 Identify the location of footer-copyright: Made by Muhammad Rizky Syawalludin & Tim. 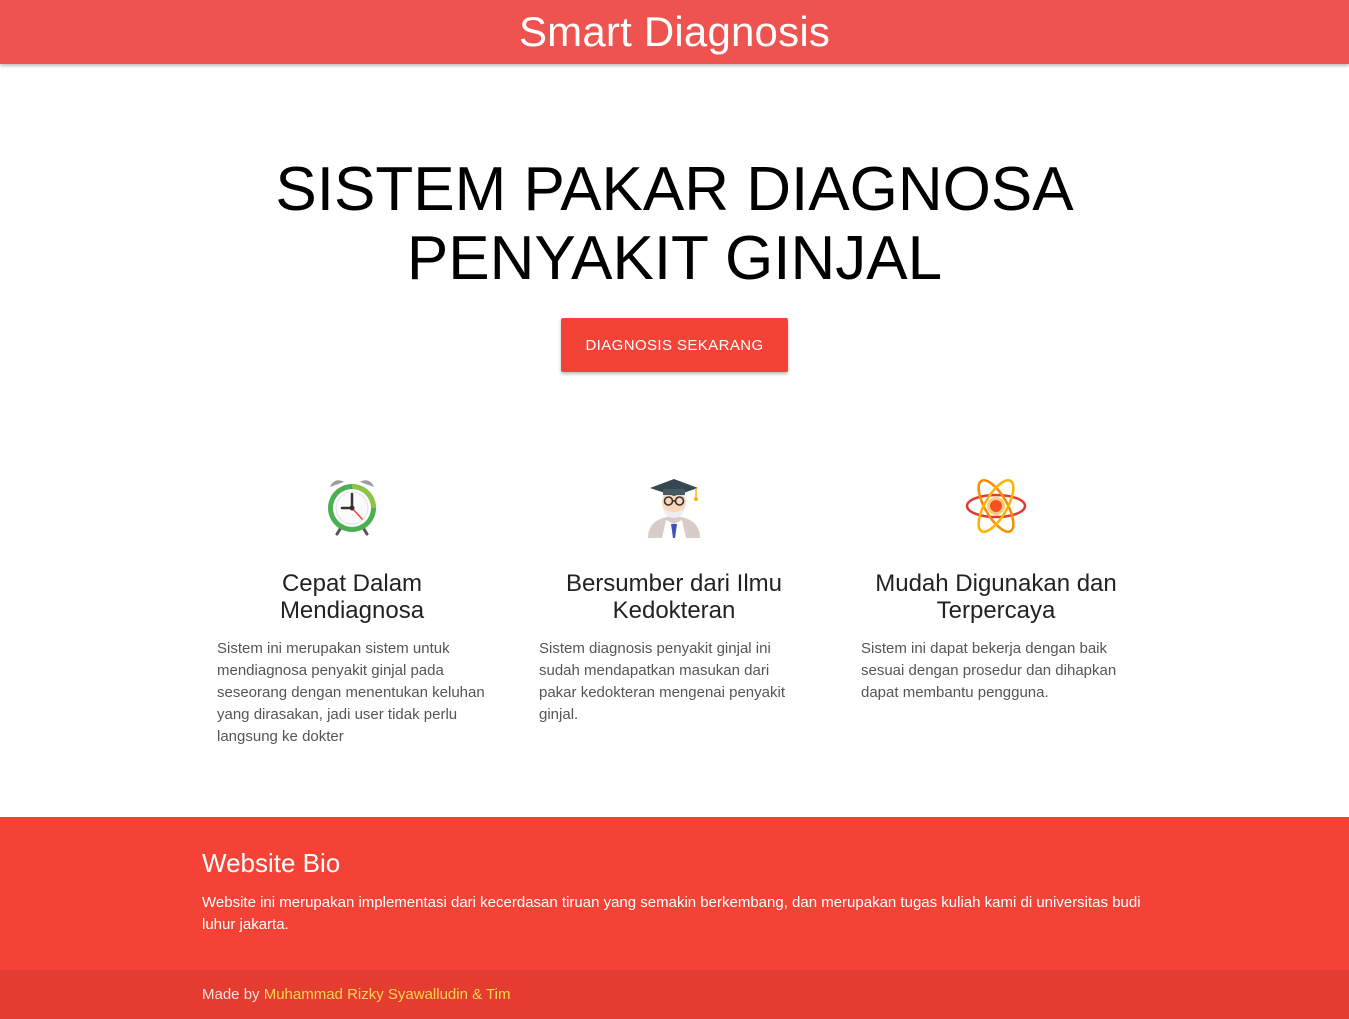
(674, 994).